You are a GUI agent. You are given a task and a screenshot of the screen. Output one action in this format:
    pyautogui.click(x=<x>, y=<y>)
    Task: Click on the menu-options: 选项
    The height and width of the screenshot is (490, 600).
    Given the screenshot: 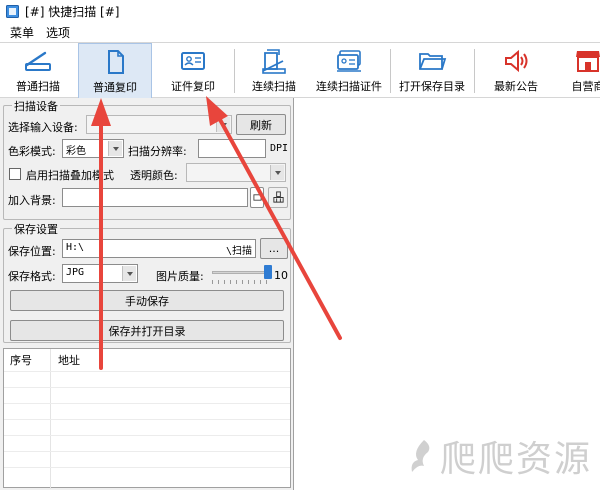 What is the action you would take?
    pyautogui.click(x=58, y=32)
    